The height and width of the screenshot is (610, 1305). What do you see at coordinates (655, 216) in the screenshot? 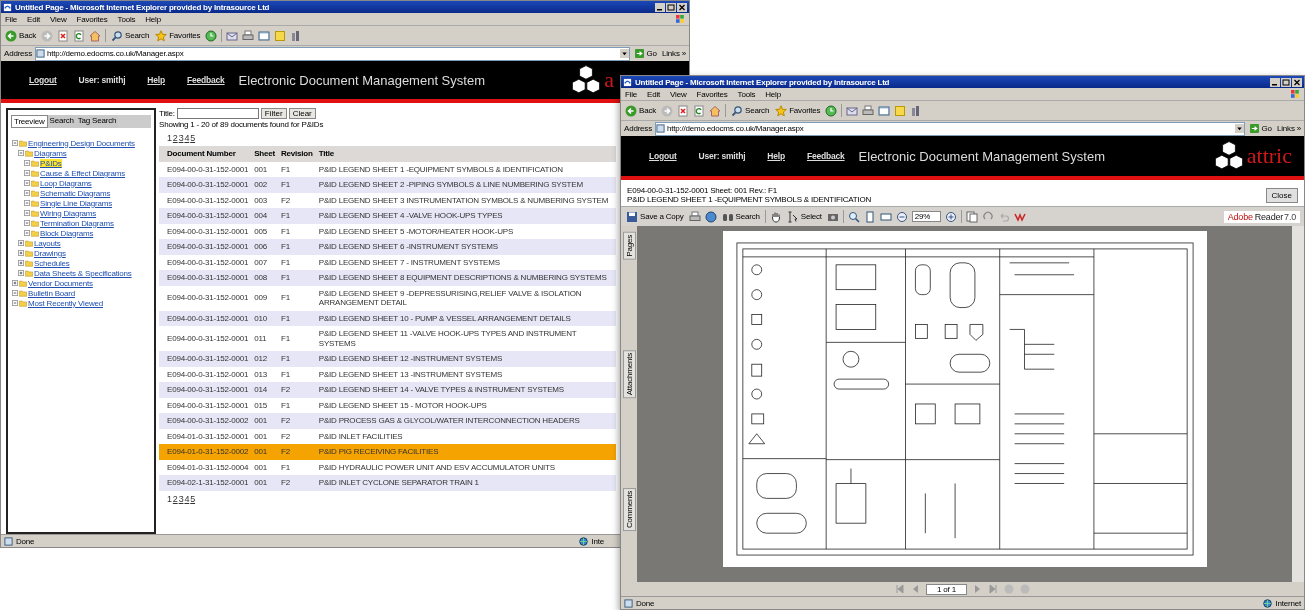
I see `save-copy-button: Save a Copy` at bounding box center [655, 216].